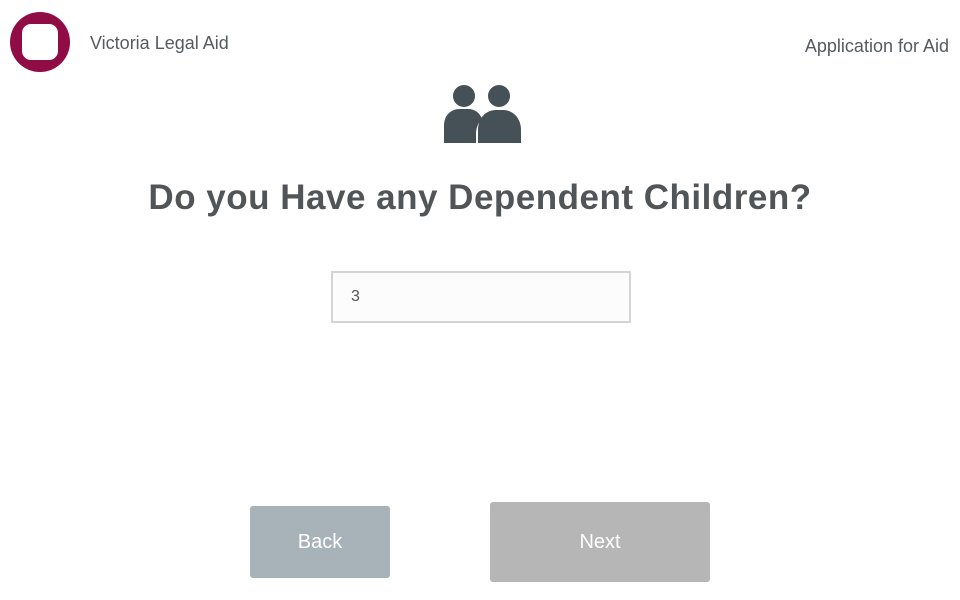 This screenshot has width=960, height=600. I want to click on vla-logo, so click(40, 42).